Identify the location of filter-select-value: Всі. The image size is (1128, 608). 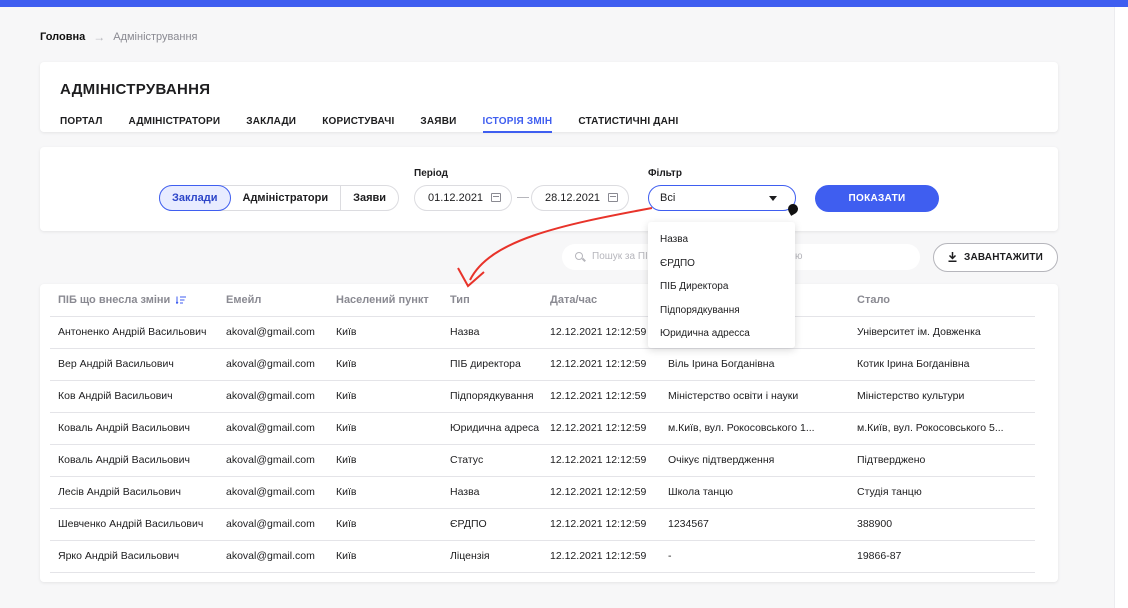
(668, 198).